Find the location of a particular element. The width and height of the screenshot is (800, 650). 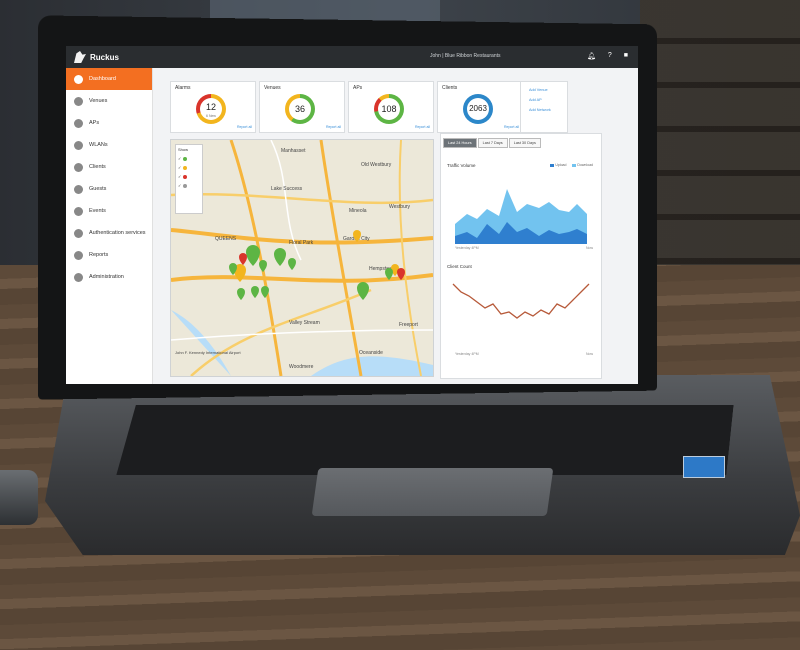

alarms-card: Alarms 12 6 New Report all is located at coordinates (213, 107).